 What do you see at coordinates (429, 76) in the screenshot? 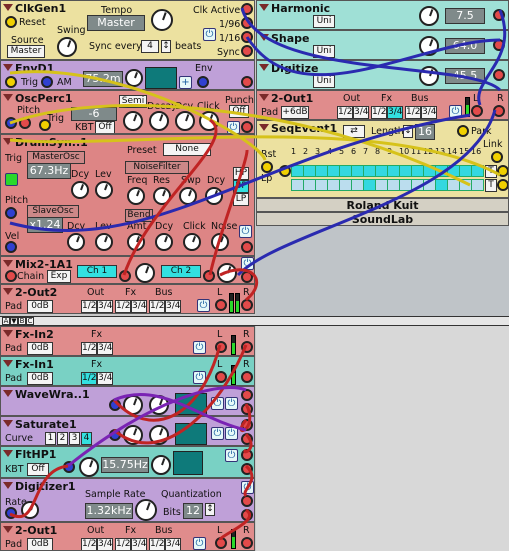
I see `digitize-knob` at bounding box center [429, 76].